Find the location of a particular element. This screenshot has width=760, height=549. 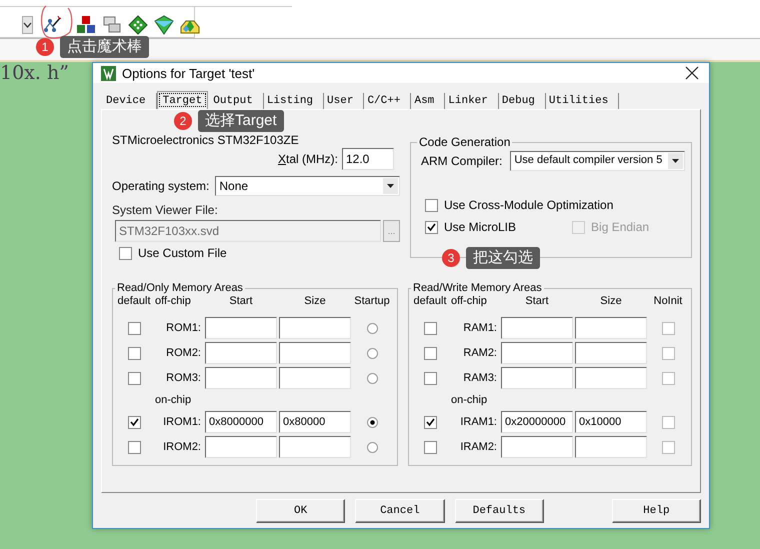

tab: Asm is located at coordinates (428, 101).